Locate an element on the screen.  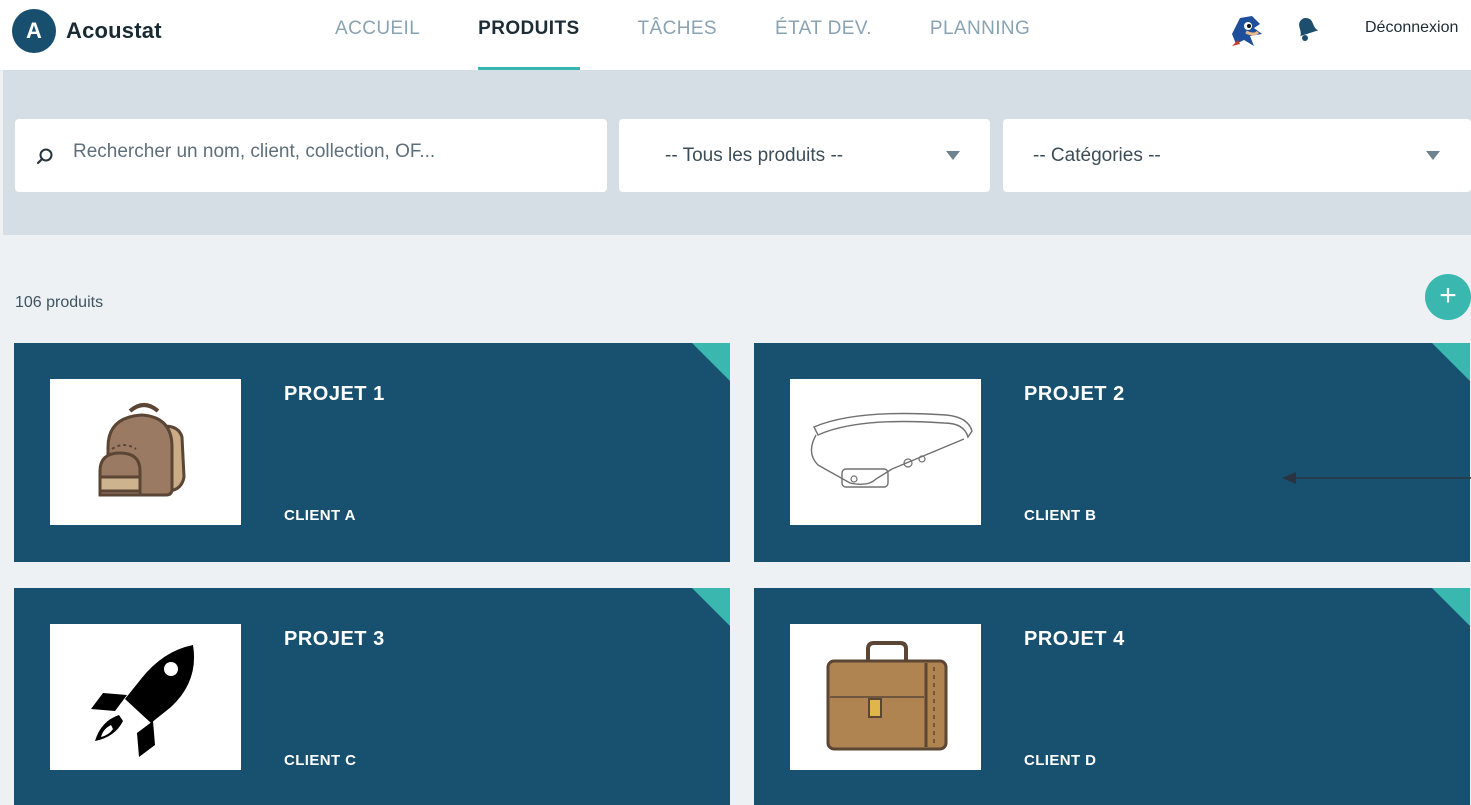
search-icon is located at coordinates (44, 156).